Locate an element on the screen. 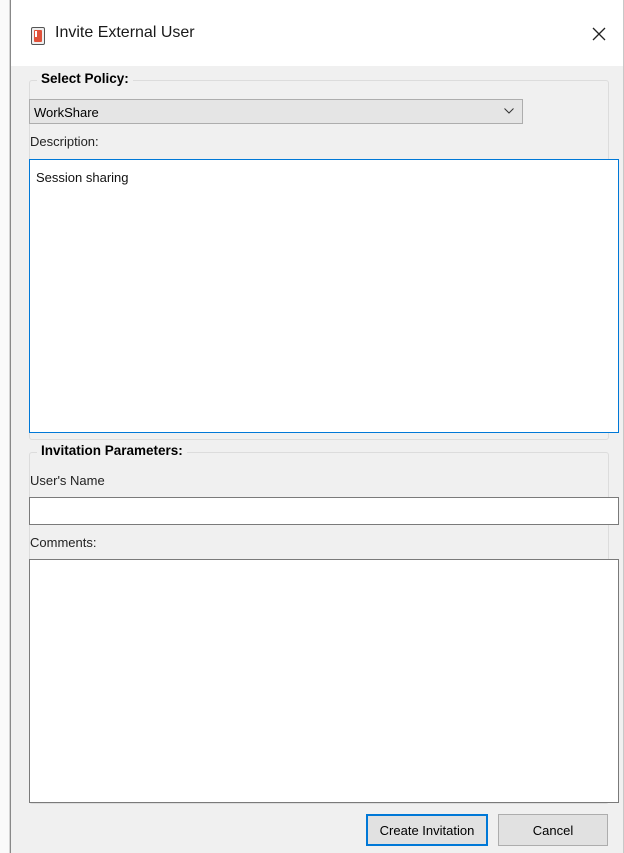 The height and width of the screenshot is (853, 624). invitation-parameters-heading: Invitation Parameters: is located at coordinates (112, 450).